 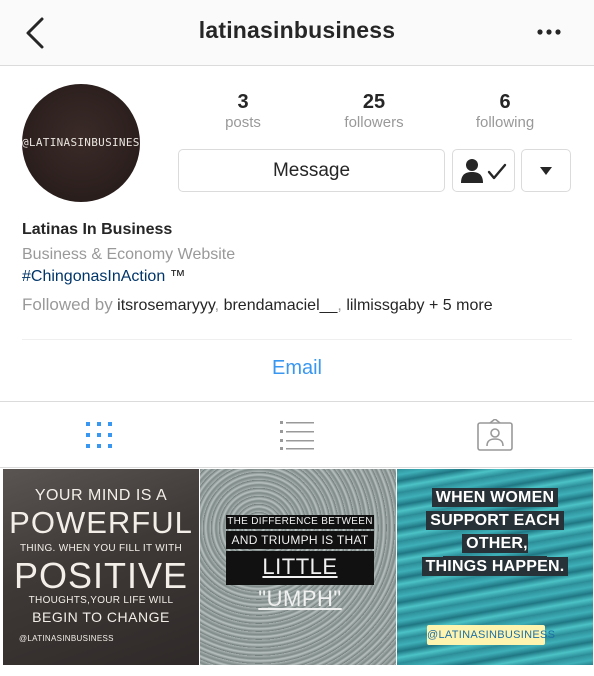 I want to click on profile-avatar: @LATINASINBUSINESS, so click(x=81, y=143).